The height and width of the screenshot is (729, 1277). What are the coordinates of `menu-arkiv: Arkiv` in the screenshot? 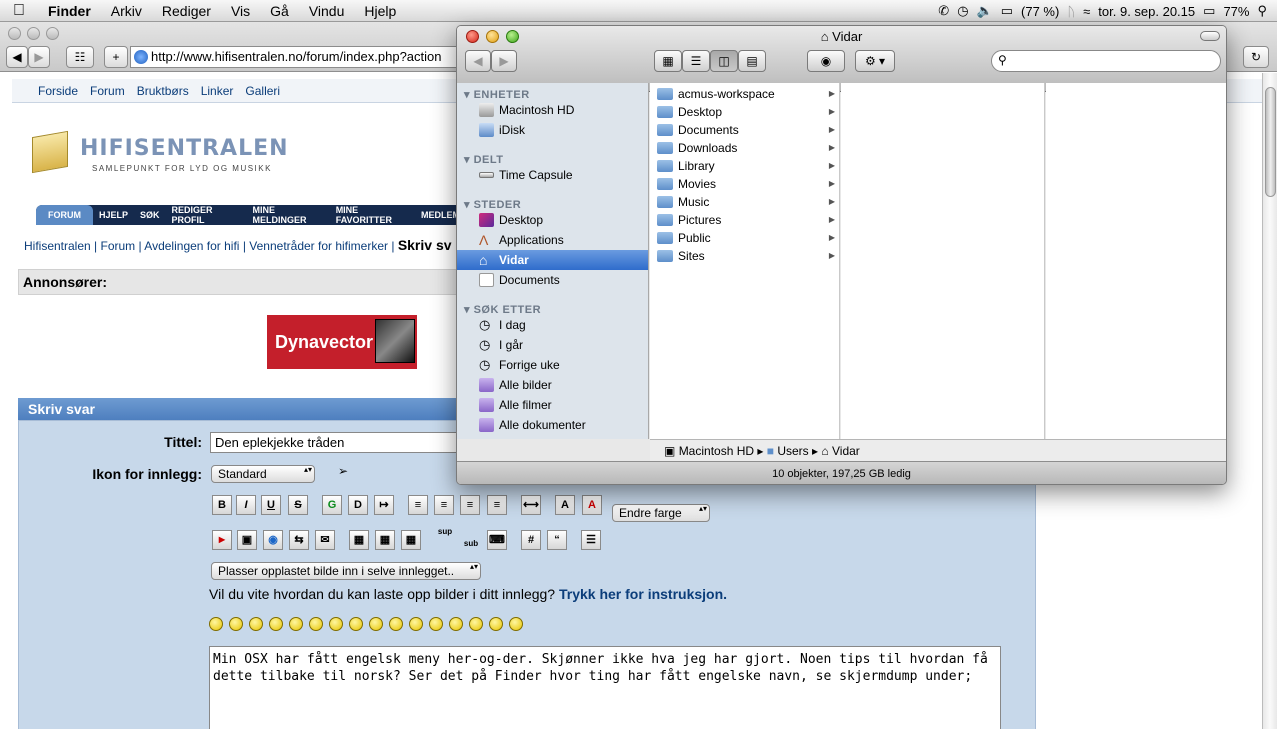 It's located at (126, 11).